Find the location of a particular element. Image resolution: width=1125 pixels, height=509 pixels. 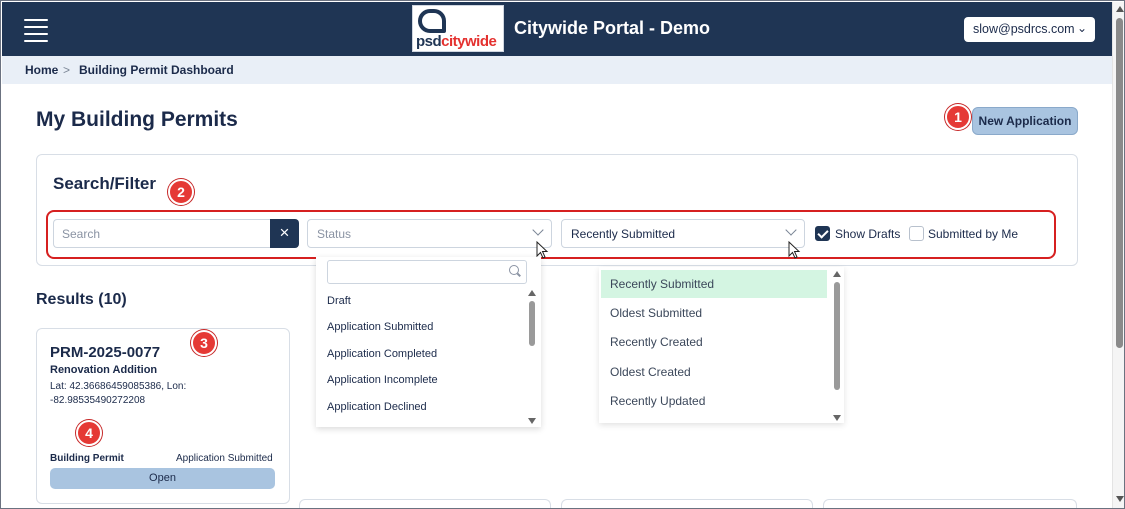

status-select: Status is located at coordinates (429, 233).